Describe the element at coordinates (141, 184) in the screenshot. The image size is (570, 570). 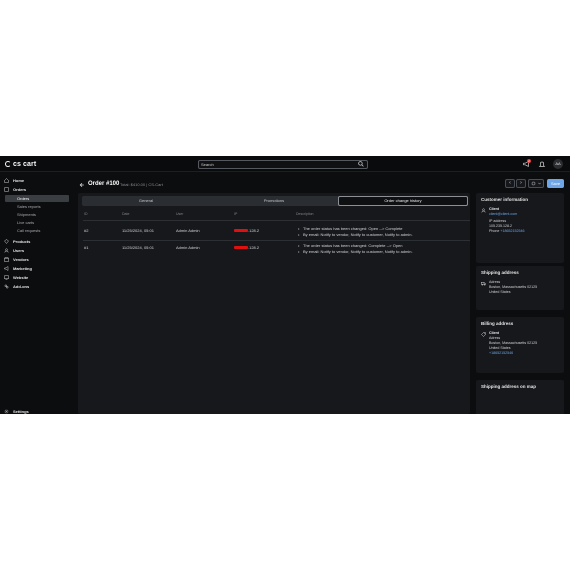
I see `page-subtitle: Total: $410.00 | CS-Cart` at that location.